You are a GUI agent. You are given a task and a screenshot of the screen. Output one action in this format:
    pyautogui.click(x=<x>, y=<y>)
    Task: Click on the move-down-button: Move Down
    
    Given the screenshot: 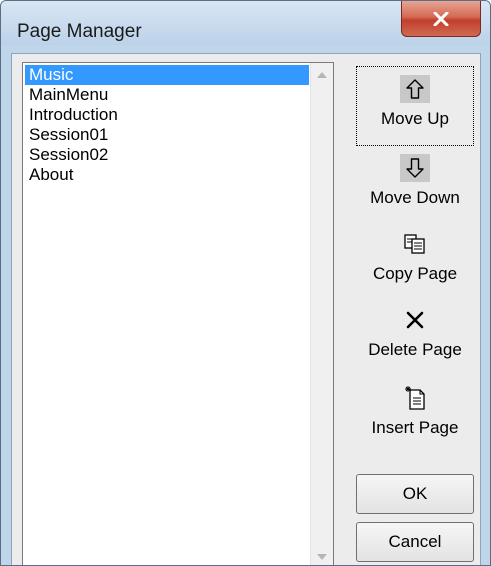 What is the action you would take?
    pyautogui.click(x=415, y=186)
    